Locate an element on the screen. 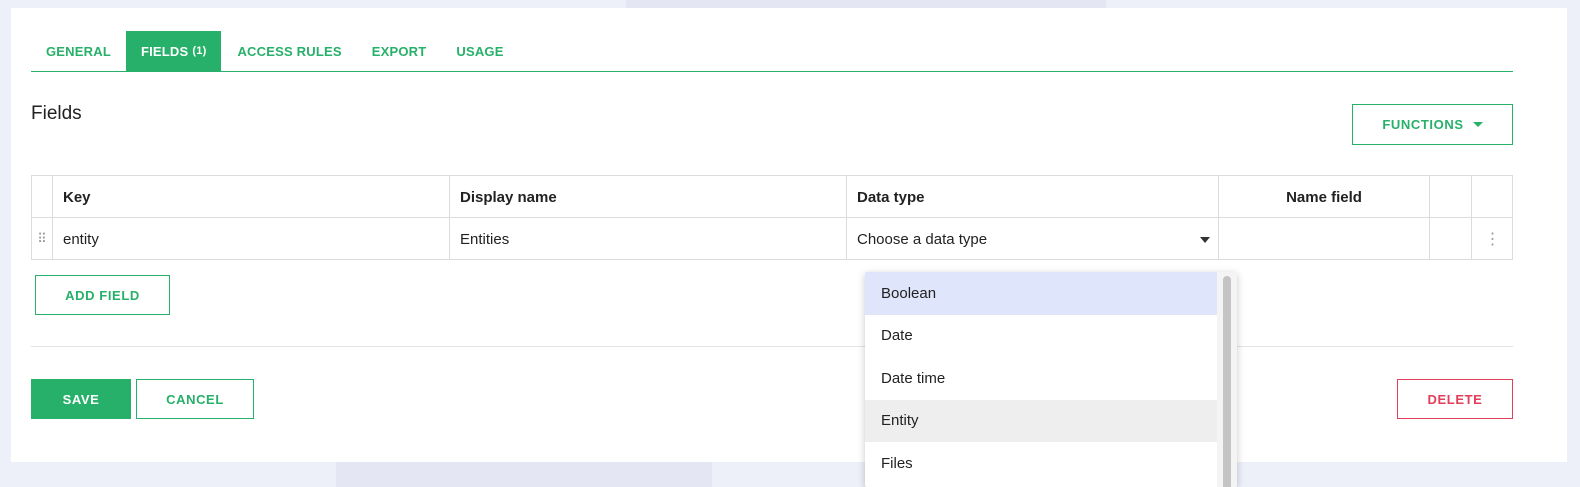  delete-button: DELETE is located at coordinates (1455, 399).